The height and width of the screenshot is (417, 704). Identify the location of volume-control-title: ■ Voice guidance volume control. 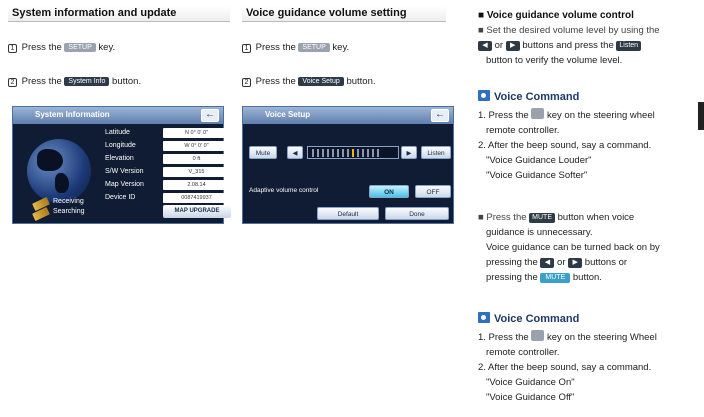
(556, 15).